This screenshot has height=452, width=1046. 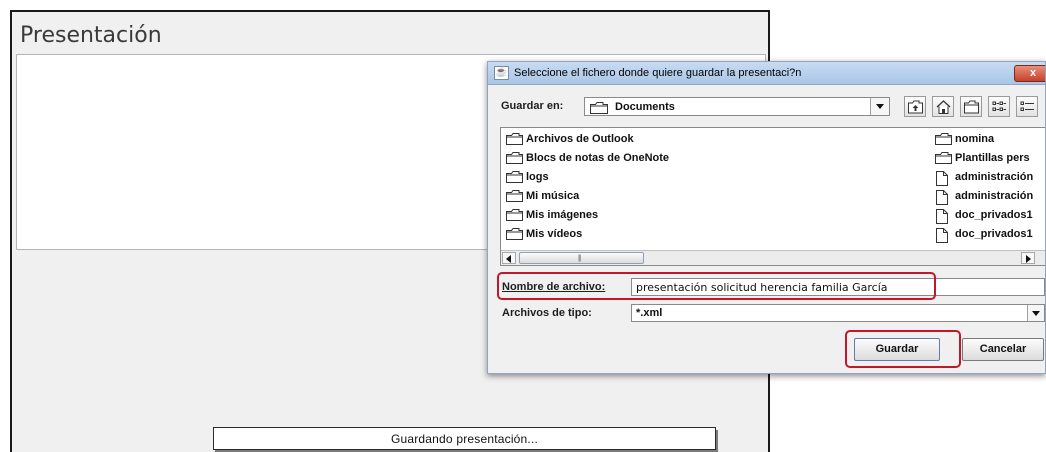 I want to click on cancel-button: Cancelar, so click(x=1003, y=349).